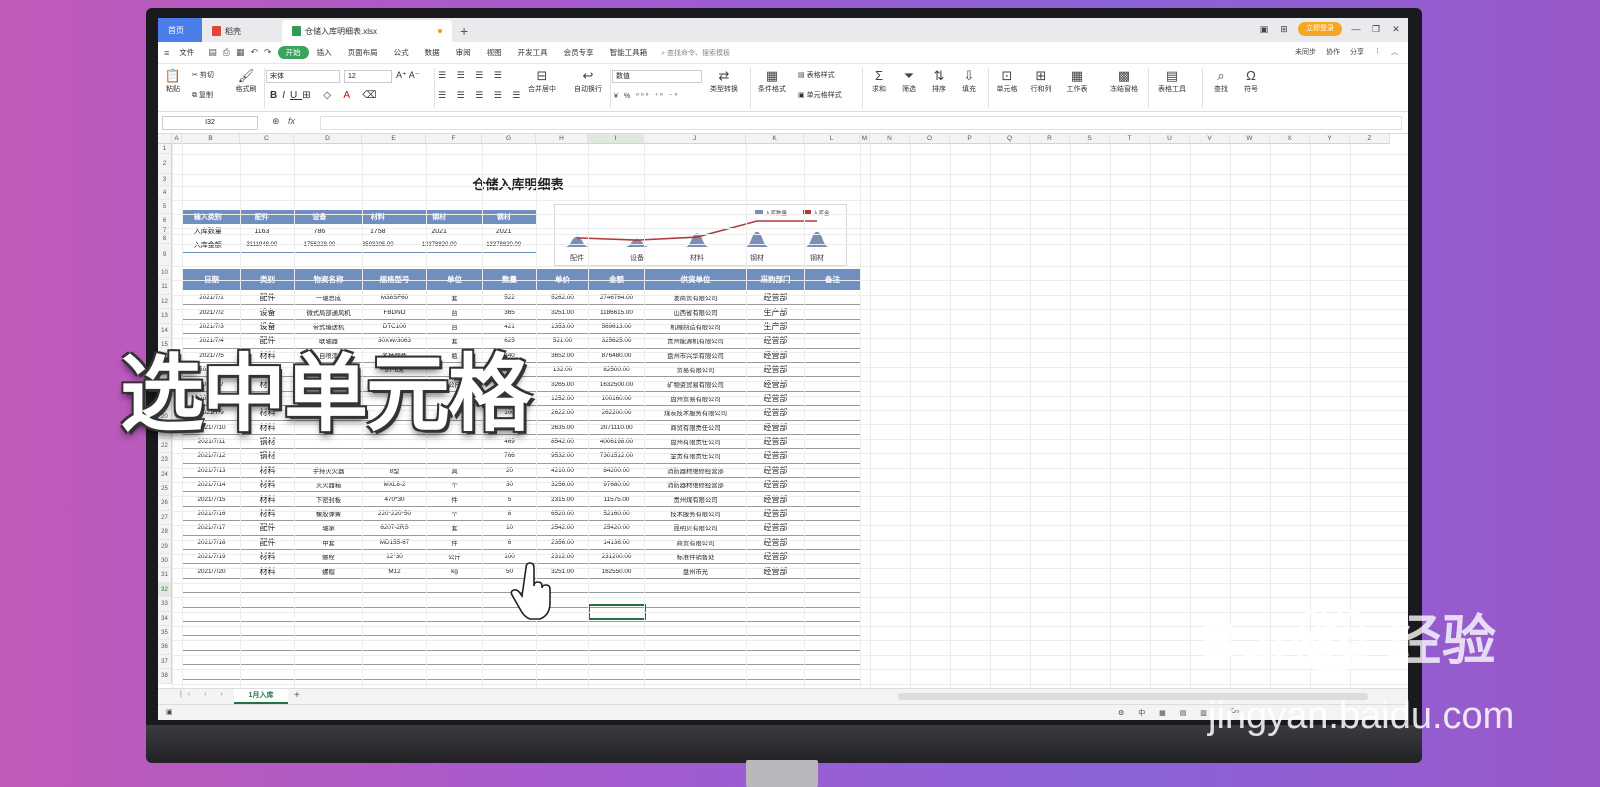  What do you see at coordinates (629, 52) in the screenshot?
I see `menu-smart-tools: 智能工具箱` at bounding box center [629, 52].